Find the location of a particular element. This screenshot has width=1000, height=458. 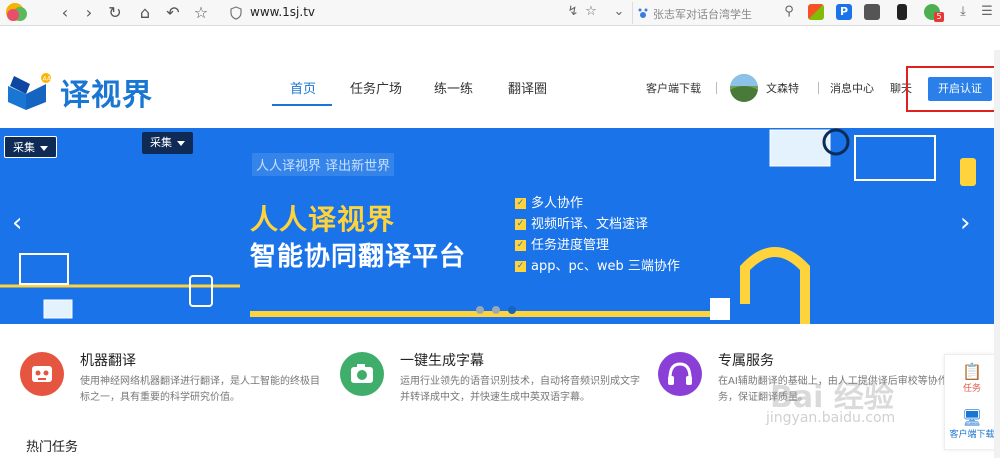

service-title: 专属服务 is located at coordinates (746, 361).